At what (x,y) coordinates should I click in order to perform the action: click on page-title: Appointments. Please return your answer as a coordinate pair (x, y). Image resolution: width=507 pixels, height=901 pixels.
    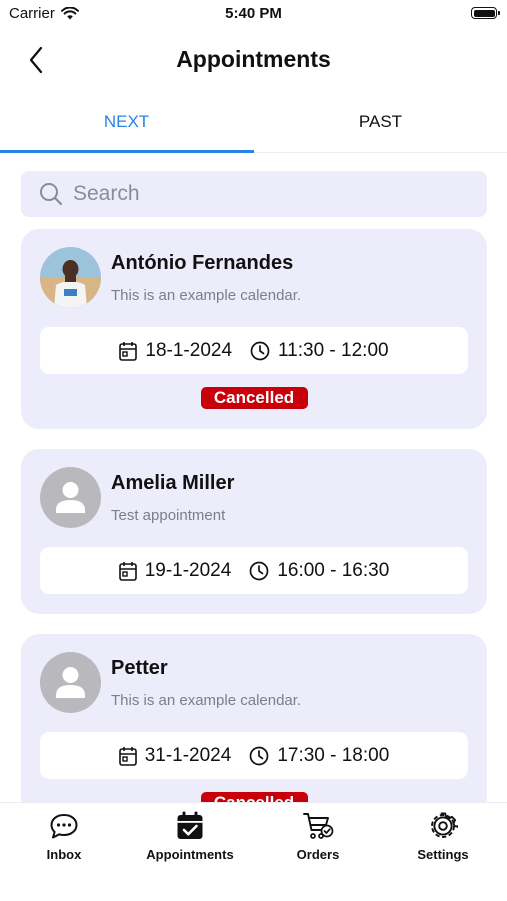
    Looking at the image, I should click on (253, 59).